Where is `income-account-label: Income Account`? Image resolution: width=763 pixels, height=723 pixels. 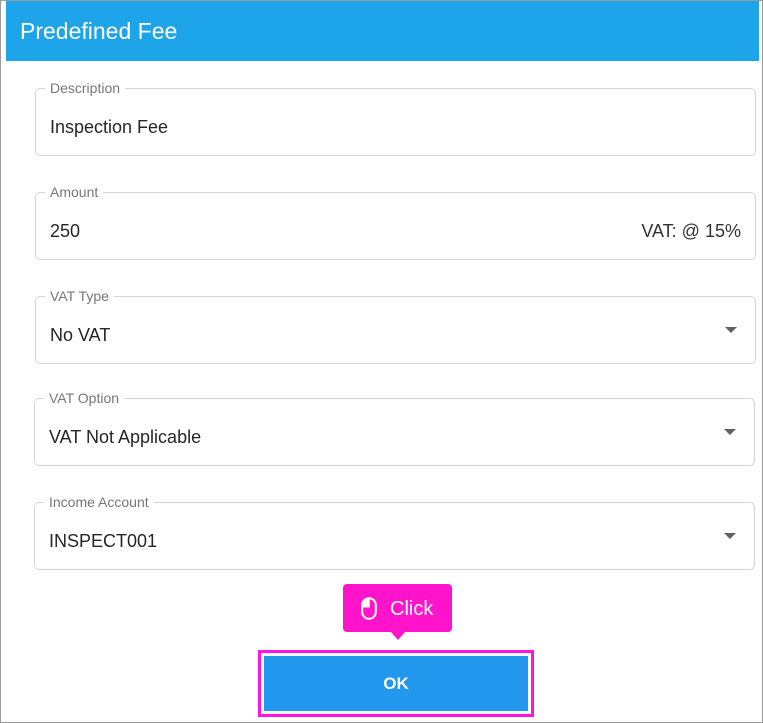 income-account-label: Income Account is located at coordinates (99, 502).